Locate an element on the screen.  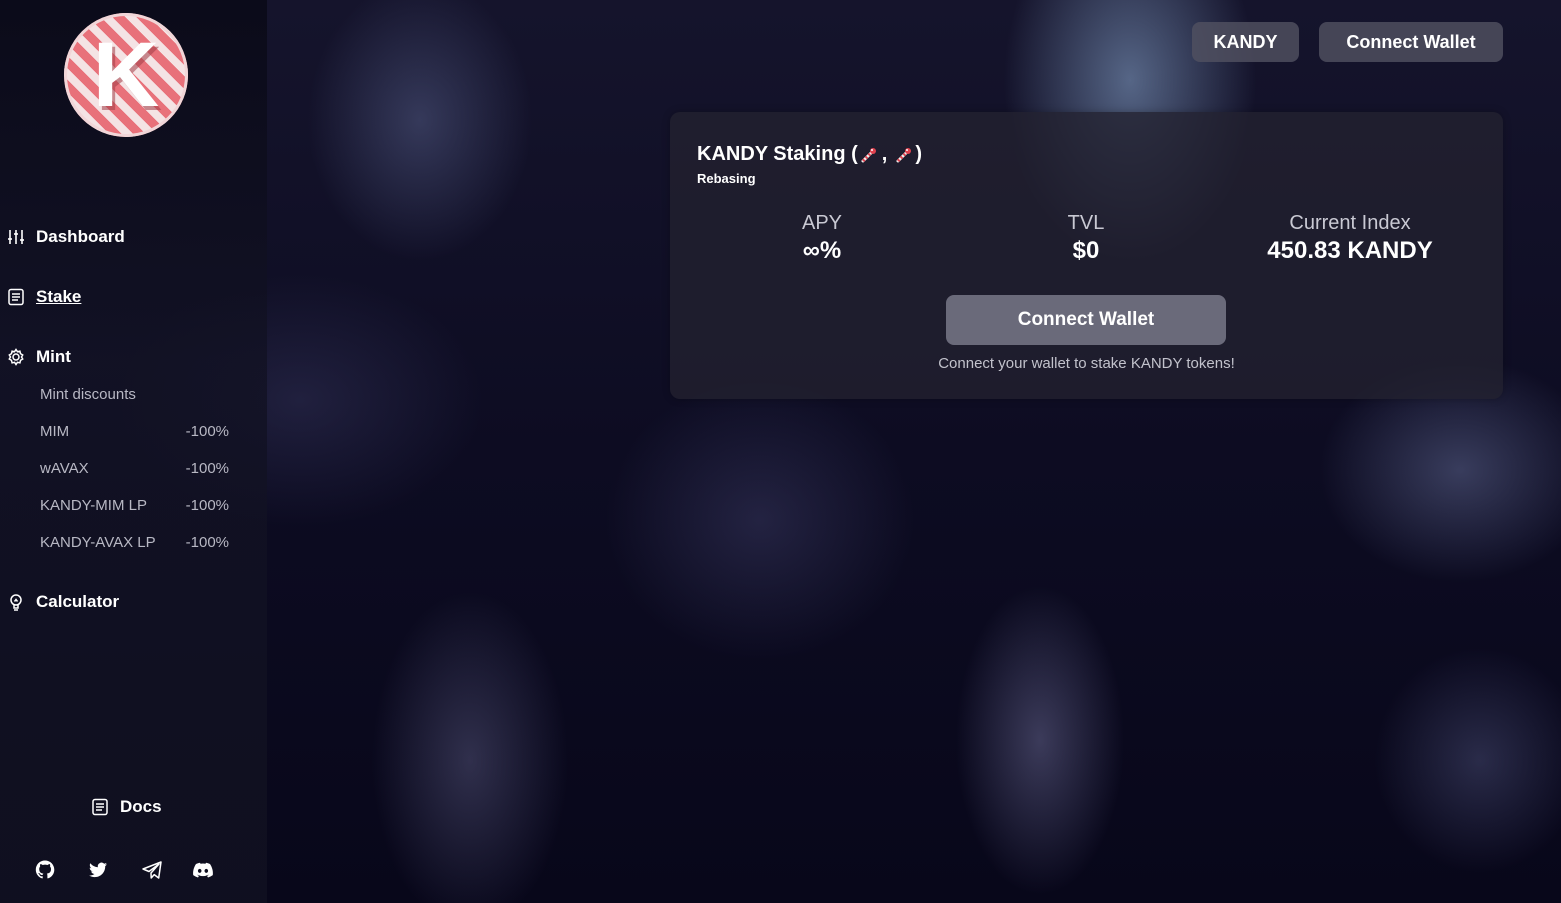
mint-discount-row: MIM -100% is located at coordinates (134, 431).